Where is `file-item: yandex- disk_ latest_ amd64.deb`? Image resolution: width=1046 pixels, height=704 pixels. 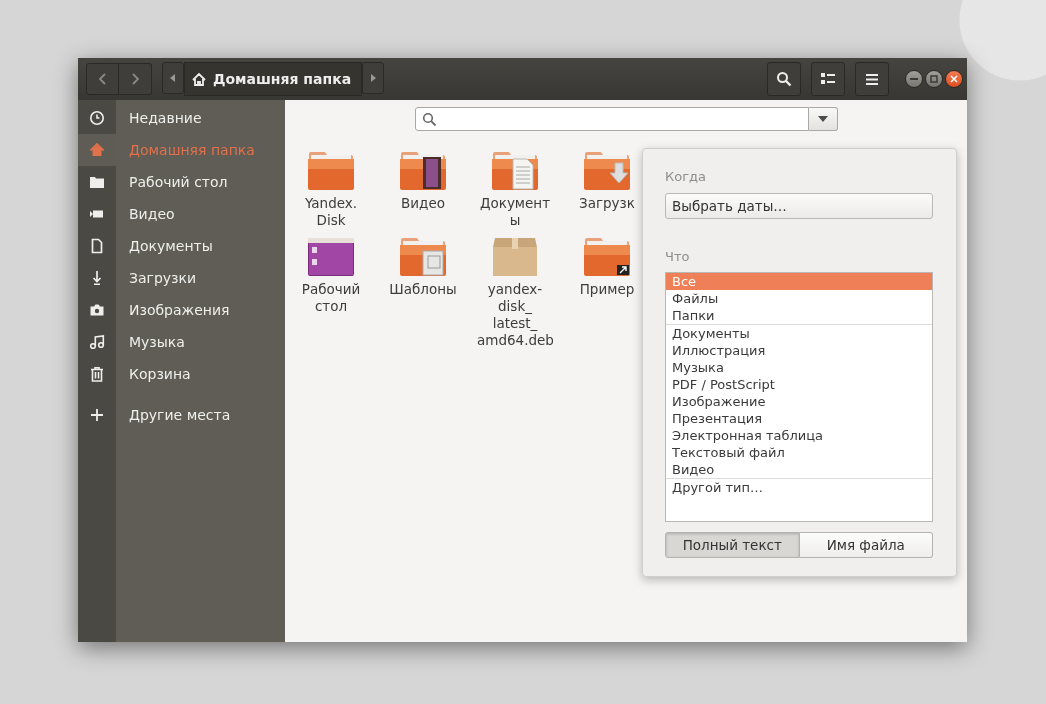
file-item: yandex- disk_ latest_ amd64.deb is located at coordinates (515, 293).